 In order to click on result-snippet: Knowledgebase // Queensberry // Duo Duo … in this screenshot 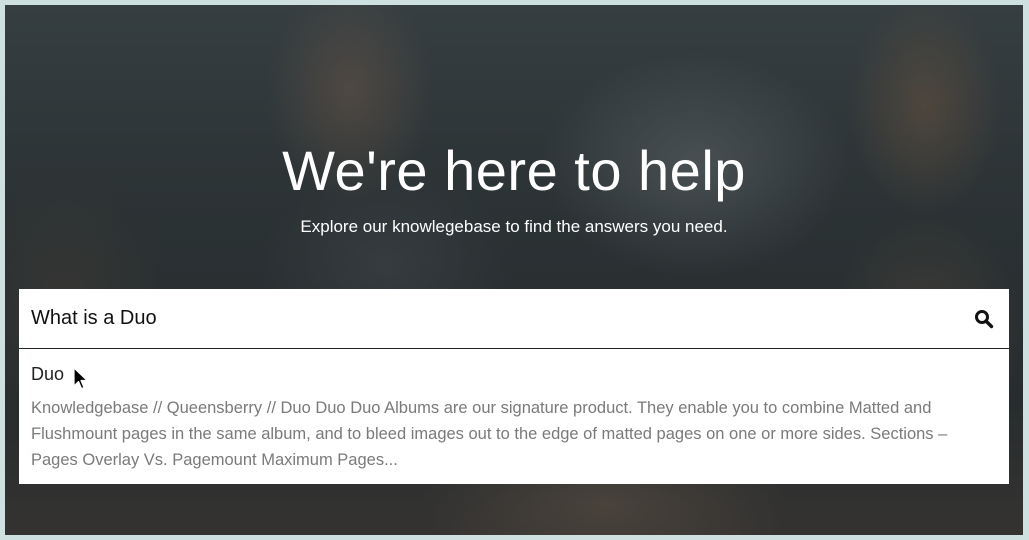, I will do `click(489, 434)`.